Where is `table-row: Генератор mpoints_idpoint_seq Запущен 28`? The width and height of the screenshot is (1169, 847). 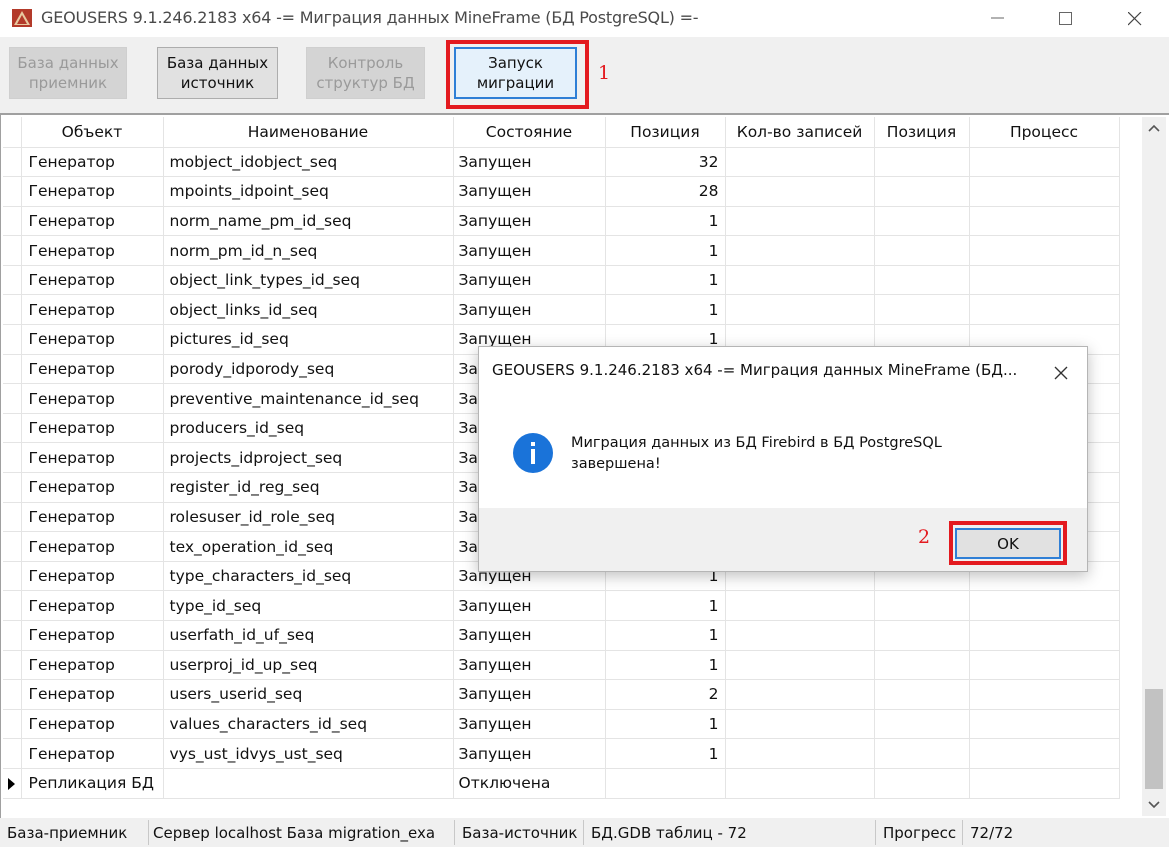
table-row: Генератор mpoints_idpoint_seq Запущен 28 is located at coordinates (561, 191).